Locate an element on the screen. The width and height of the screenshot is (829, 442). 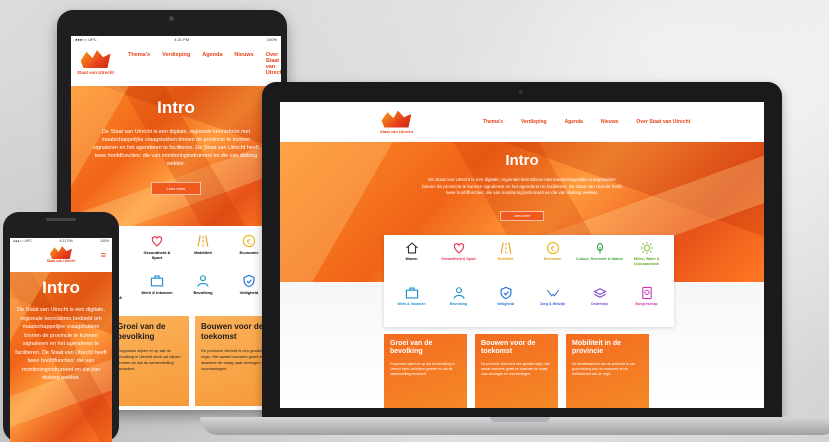
category-onderwijs: Onderwijs is located at coordinates (599, 303).